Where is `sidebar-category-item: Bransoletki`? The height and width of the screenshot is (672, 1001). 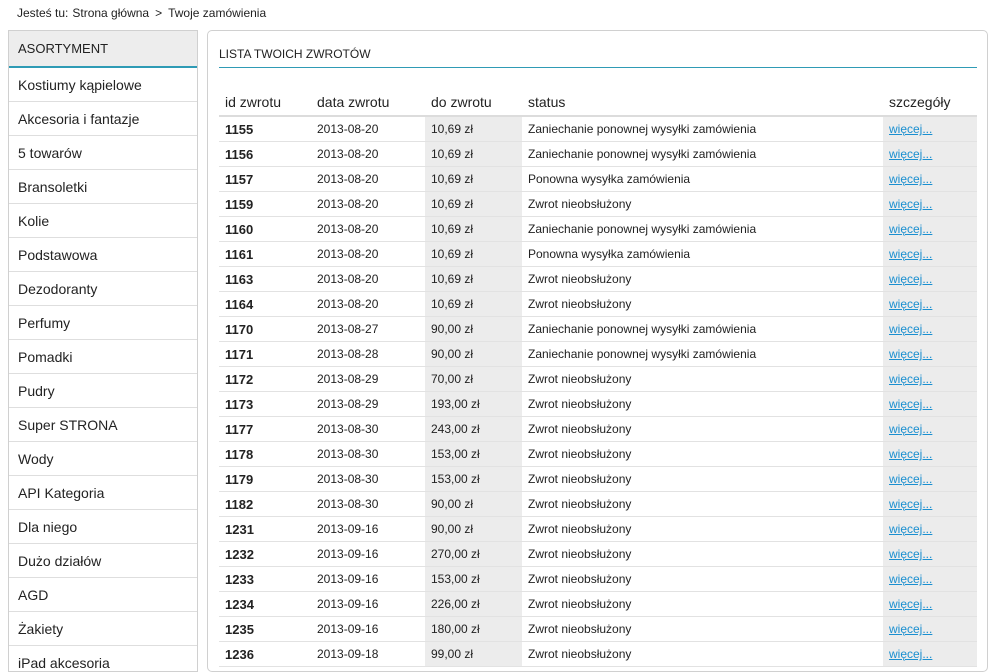
sidebar-category-item: Bransoletki is located at coordinates (103, 187).